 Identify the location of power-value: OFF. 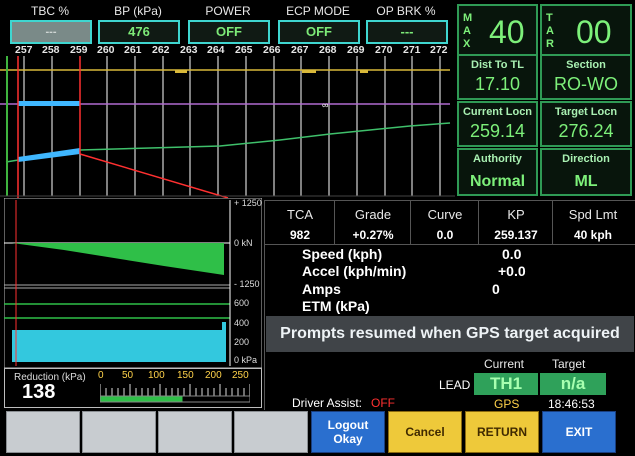
(229, 32).